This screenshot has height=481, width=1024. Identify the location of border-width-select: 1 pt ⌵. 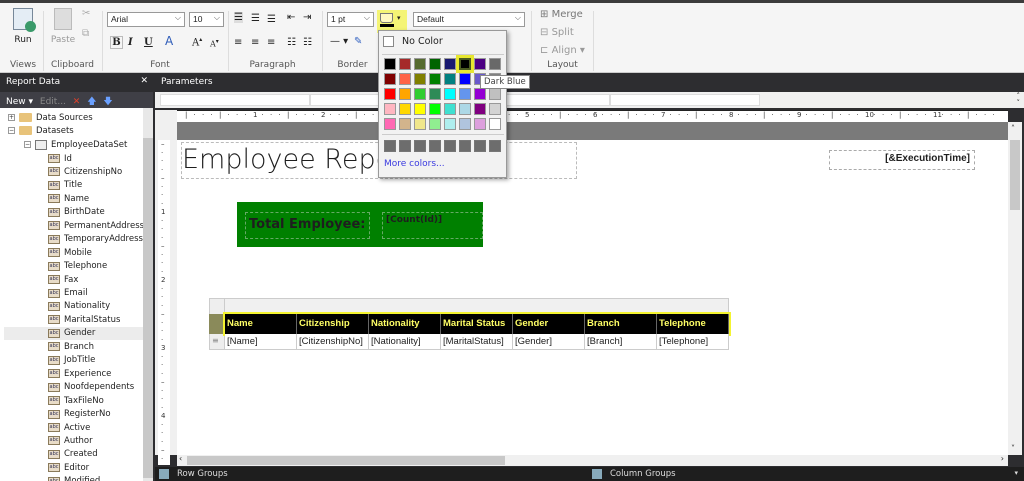
(350, 19).